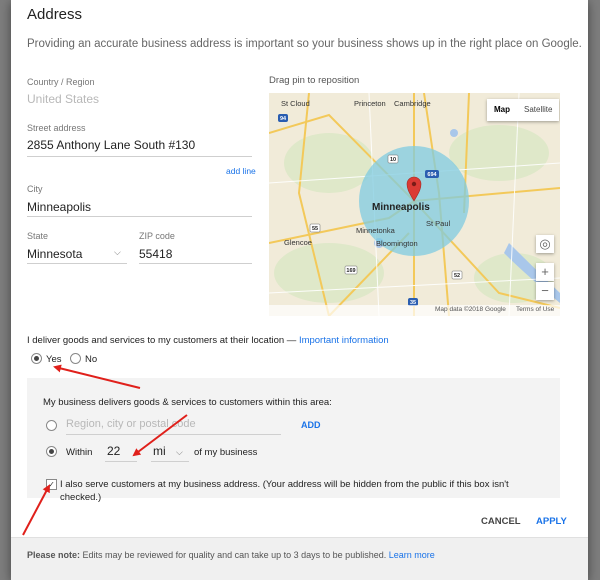 The height and width of the screenshot is (580, 600). Describe the element at coordinates (159, 451) in the screenshot. I see `unit-select: mi` at that location.